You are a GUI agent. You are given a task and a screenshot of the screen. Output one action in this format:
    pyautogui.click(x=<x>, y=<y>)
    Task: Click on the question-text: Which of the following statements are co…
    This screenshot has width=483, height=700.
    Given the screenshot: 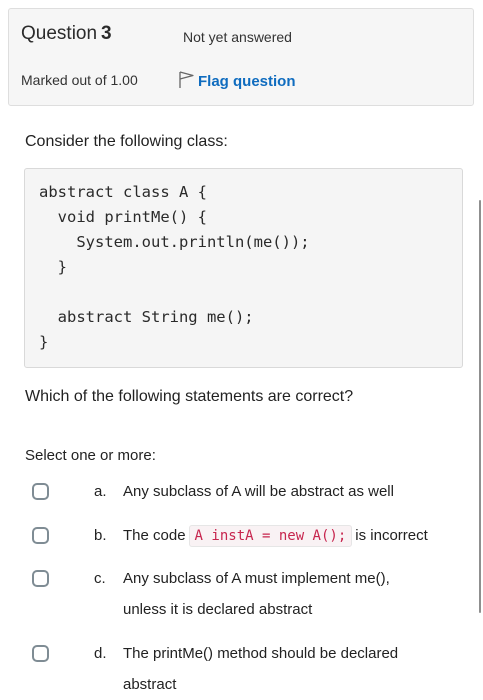 What is the action you would take?
    pyautogui.click(x=189, y=396)
    